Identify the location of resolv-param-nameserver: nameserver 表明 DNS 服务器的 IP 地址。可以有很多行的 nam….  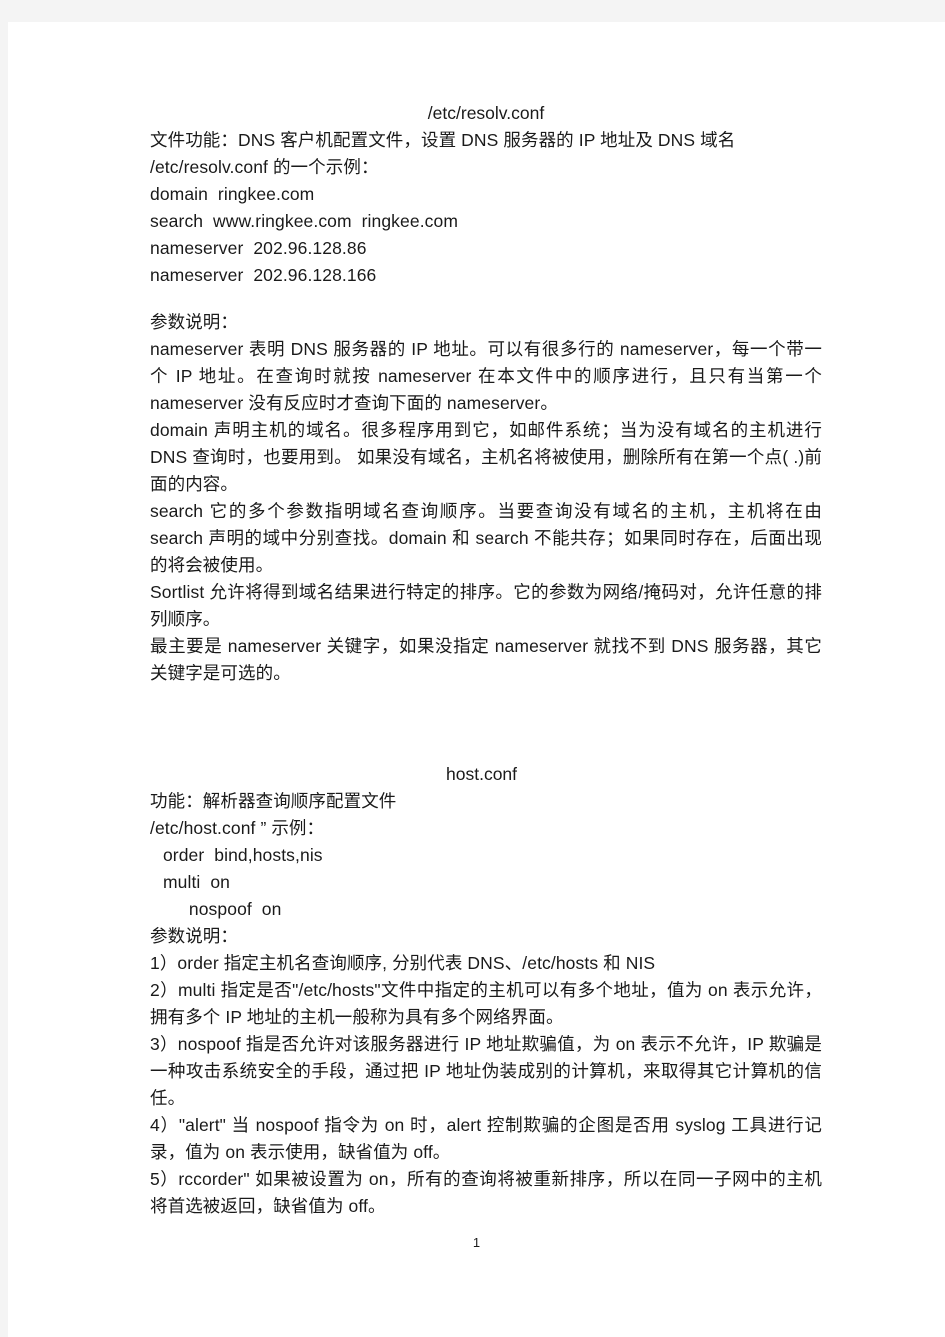
(486, 376).